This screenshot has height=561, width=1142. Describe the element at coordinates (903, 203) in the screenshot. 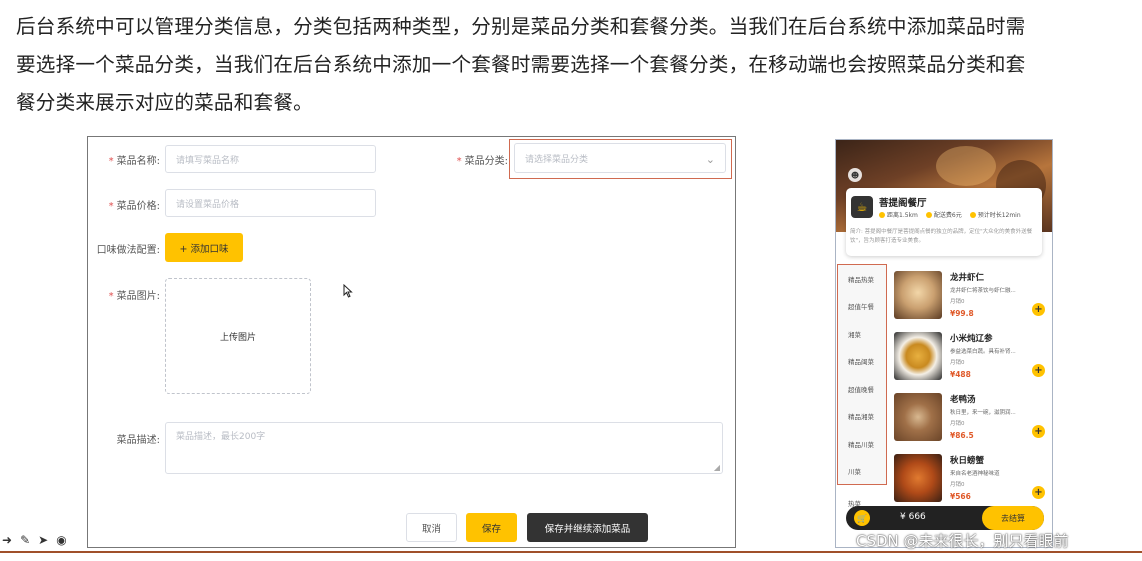

I see `shop-name: 菩提阁餐厅` at that location.